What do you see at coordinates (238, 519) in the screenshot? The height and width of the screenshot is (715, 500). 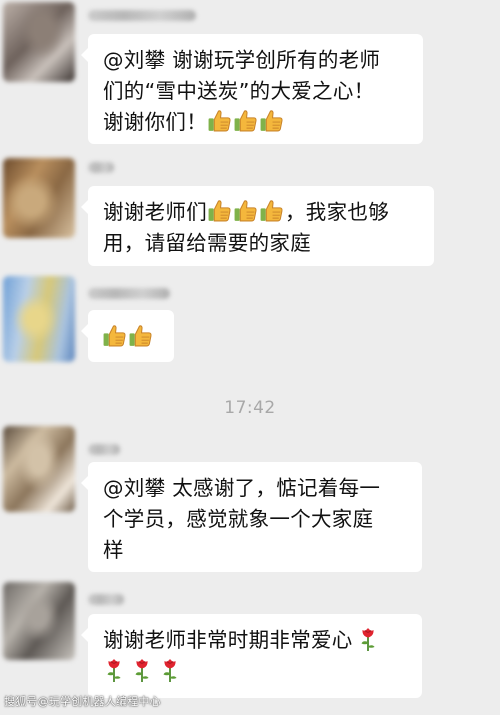 I see `message-4-line-2: 个学员，感觉就象一个大家庭` at bounding box center [238, 519].